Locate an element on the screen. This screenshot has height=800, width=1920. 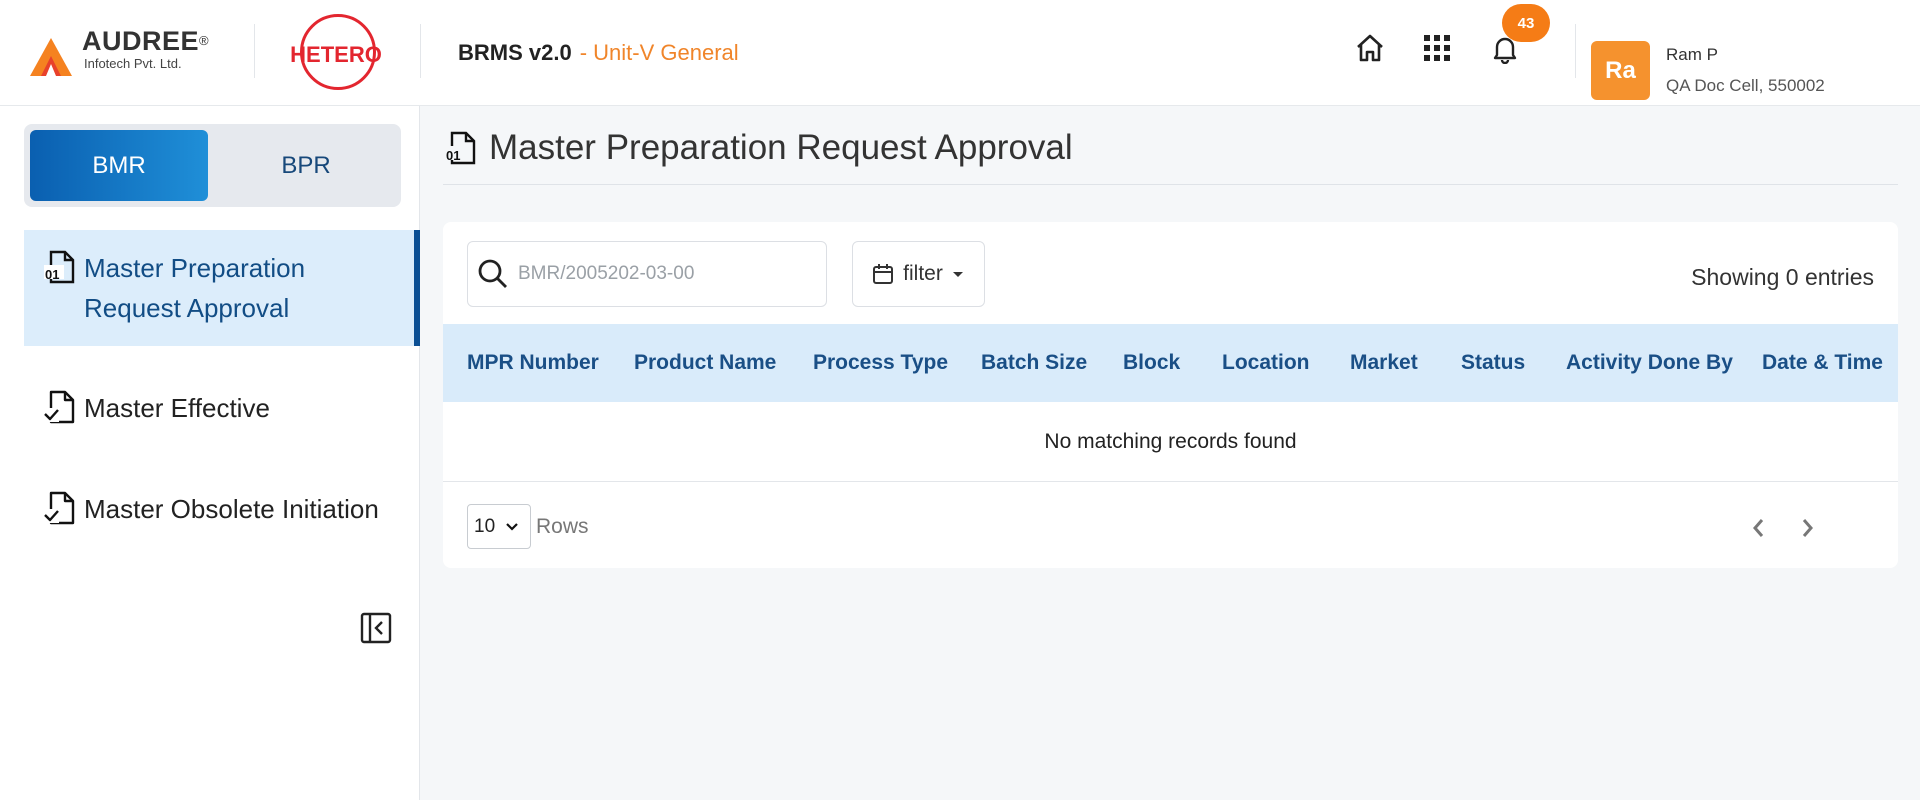
column-header: Status is located at coordinates (1493, 363).